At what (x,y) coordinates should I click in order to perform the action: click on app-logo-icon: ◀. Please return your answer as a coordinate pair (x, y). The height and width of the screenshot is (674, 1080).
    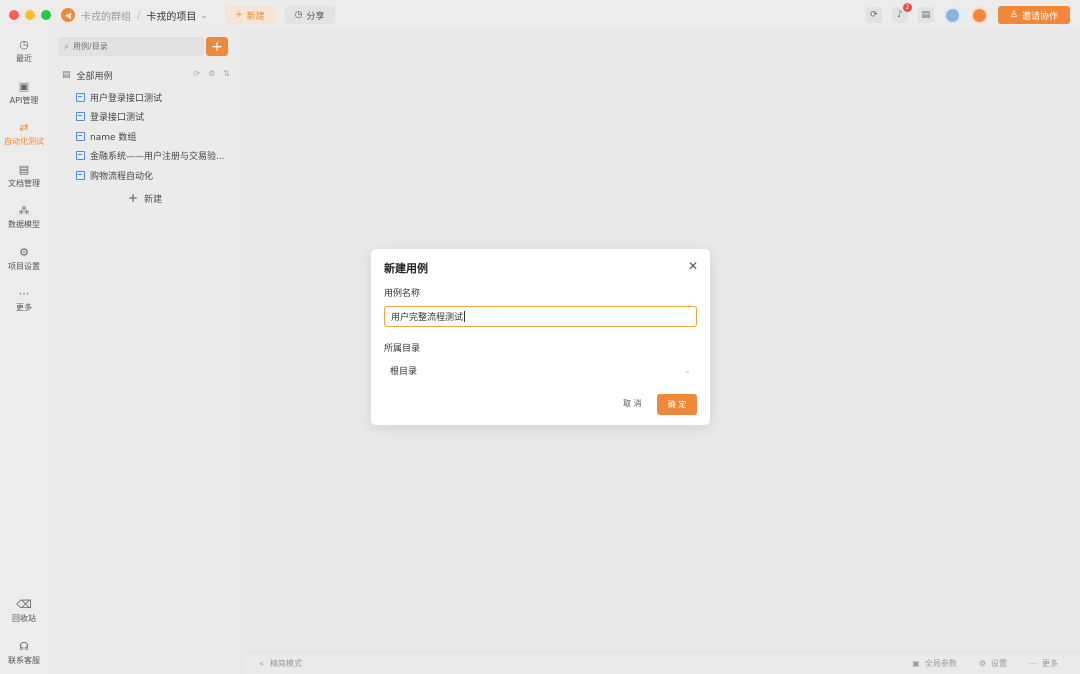
    Looking at the image, I should click on (68, 15).